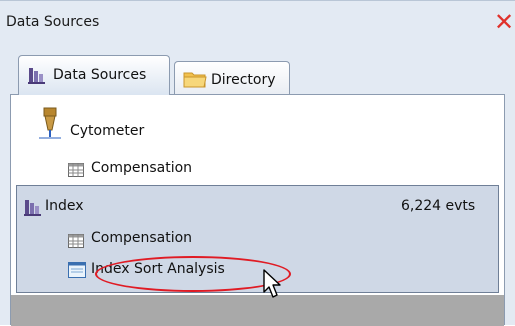 The image size is (515, 326). I want to click on highlight-annotation-ring, so click(193, 274).